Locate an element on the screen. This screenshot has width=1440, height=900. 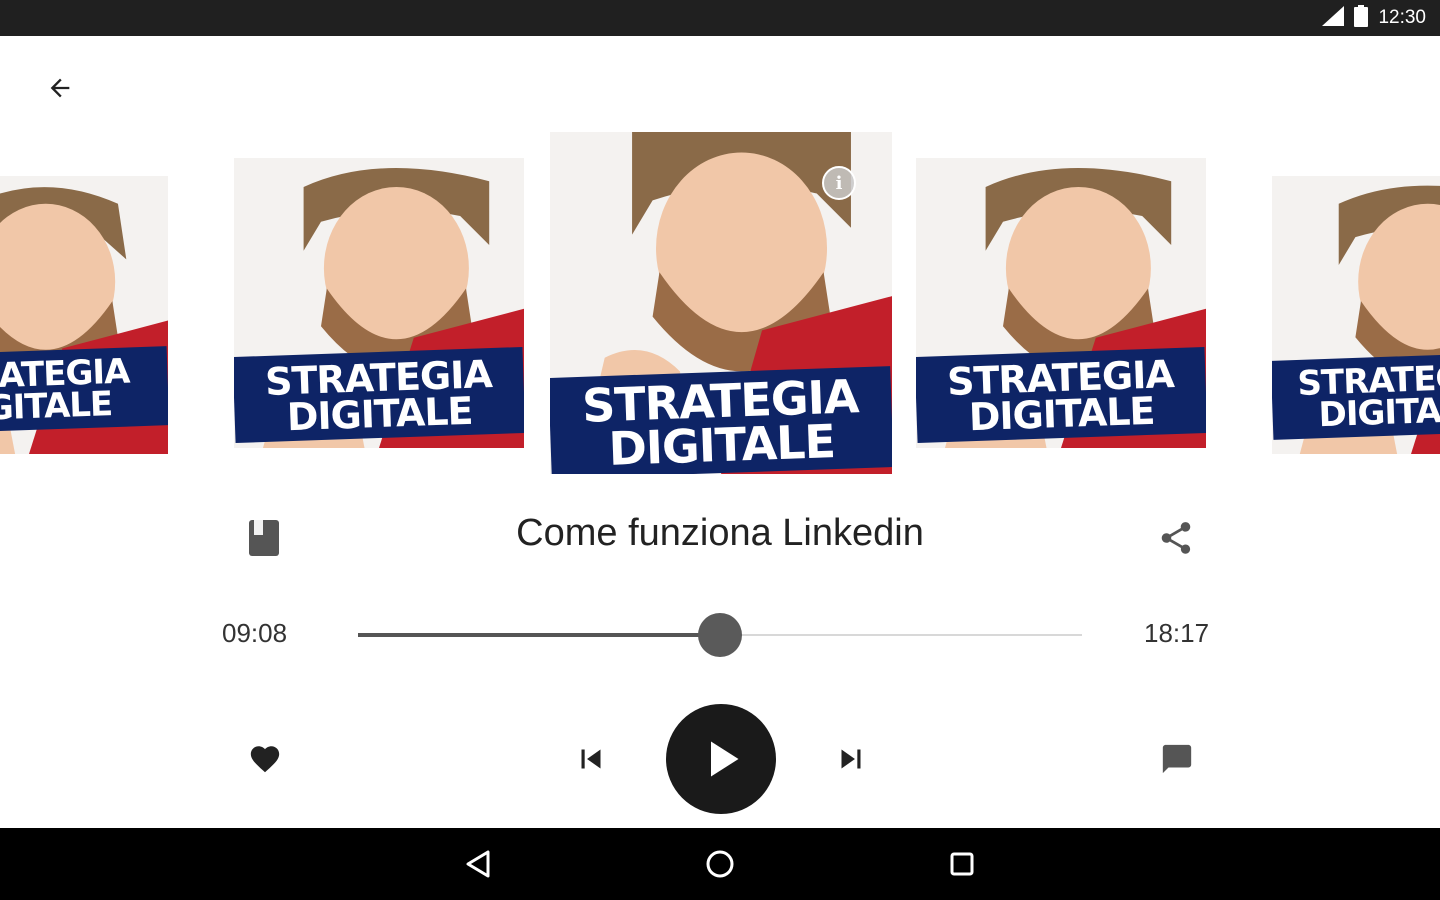
previous-button is located at coordinates (591, 759).